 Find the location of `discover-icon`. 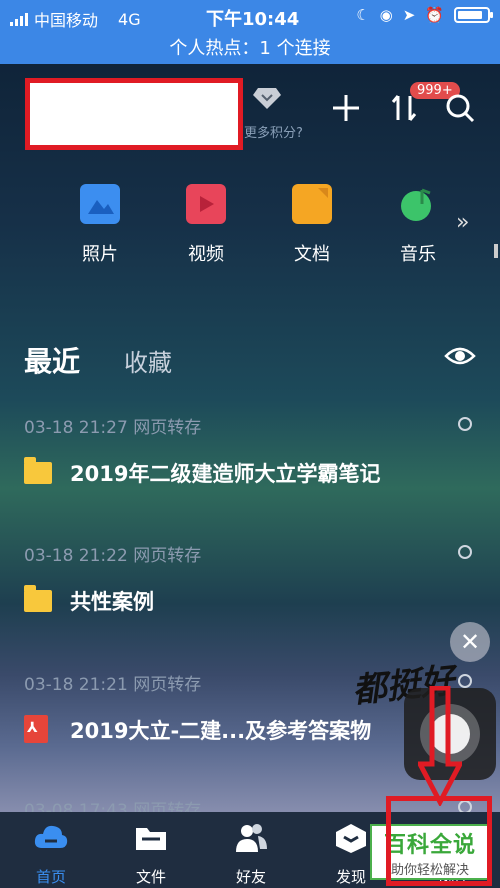

discover-icon is located at coordinates (351, 838).